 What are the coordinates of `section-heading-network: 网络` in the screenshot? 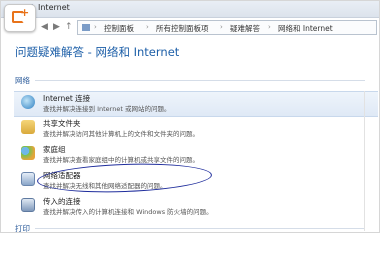 It's located at (22, 80).